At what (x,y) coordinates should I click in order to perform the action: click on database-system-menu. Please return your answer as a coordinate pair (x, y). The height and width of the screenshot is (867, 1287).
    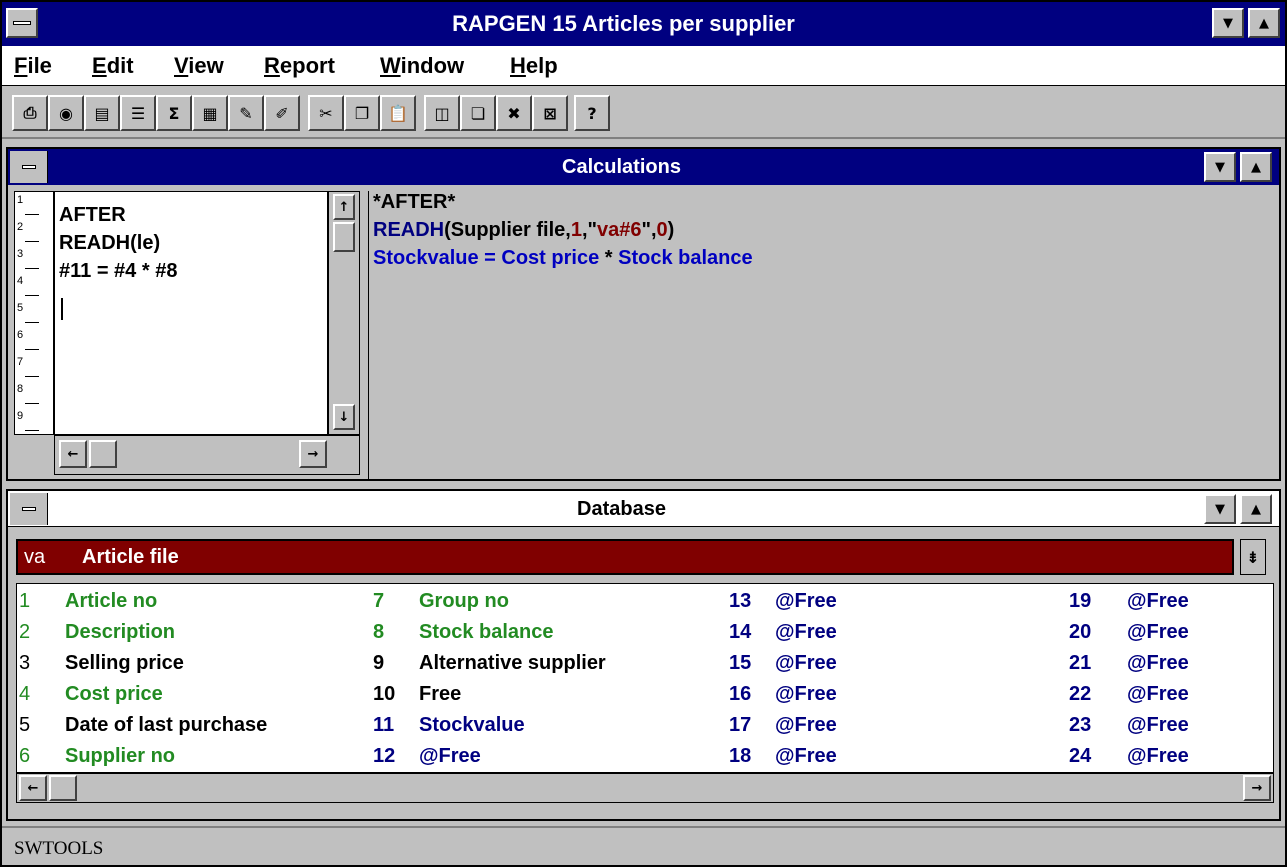
    Looking at the image, I should click on (29, 509).